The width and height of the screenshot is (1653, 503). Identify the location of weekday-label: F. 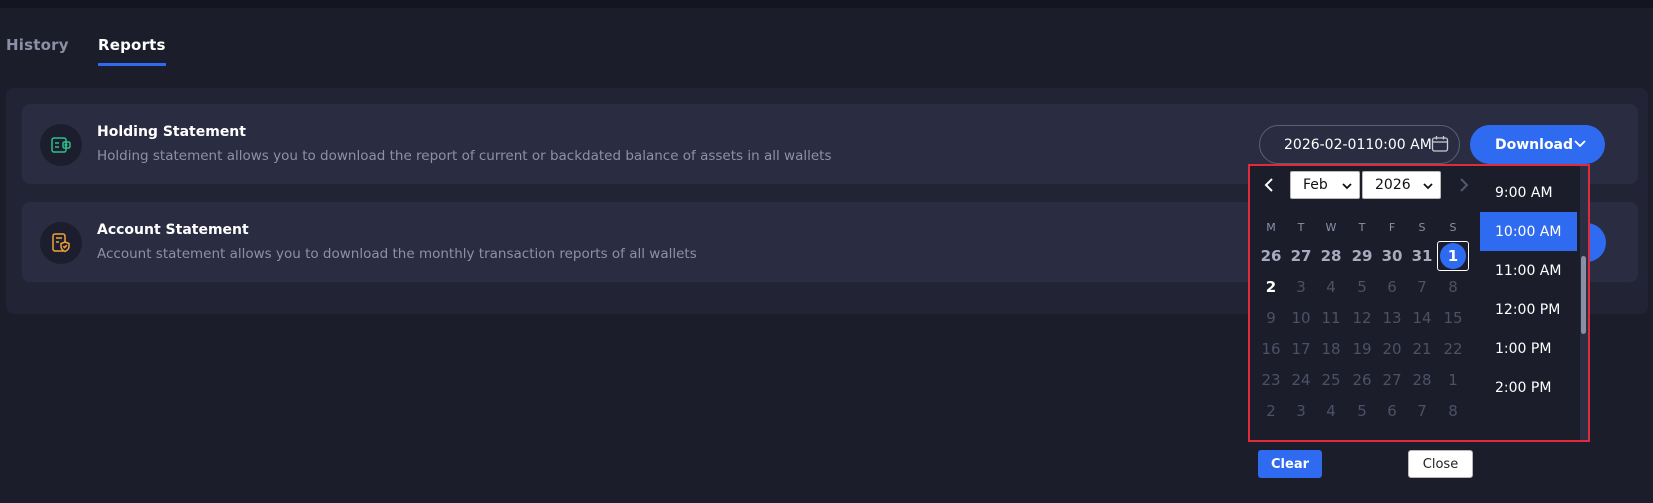
(1392, 227).